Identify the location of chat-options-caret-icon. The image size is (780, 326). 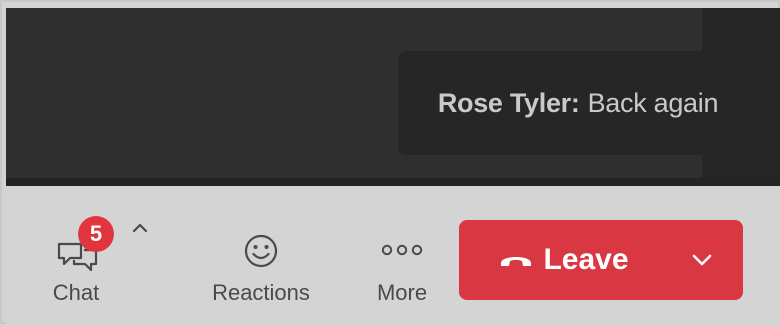
(140, 228).